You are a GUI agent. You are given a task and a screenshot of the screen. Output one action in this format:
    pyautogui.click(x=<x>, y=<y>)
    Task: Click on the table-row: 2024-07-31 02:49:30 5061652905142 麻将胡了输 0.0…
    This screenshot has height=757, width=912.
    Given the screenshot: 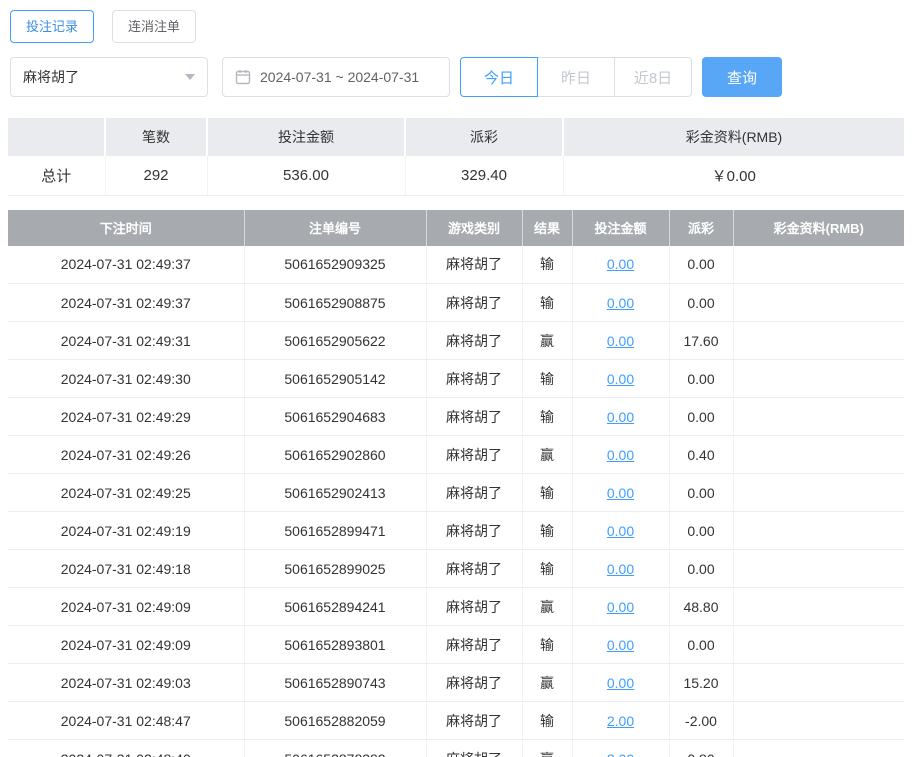 What is the action you would take?
    pyautogui.click(x=456, y=378)
    